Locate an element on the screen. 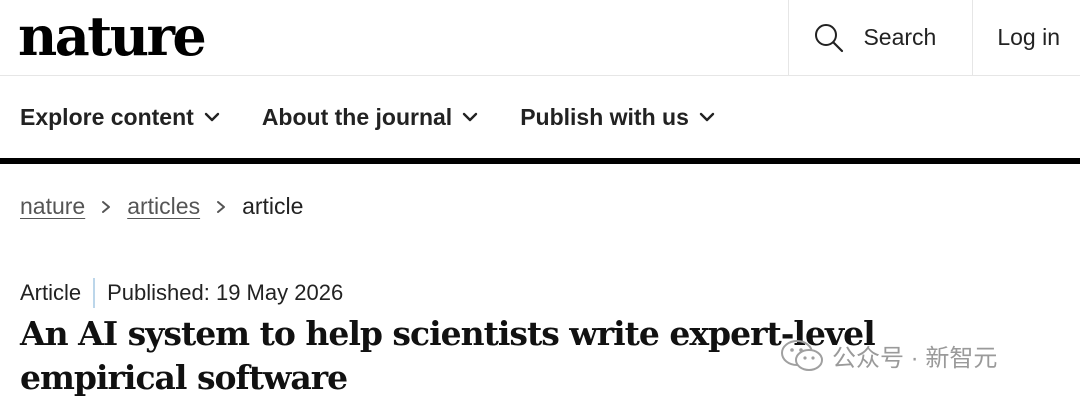 The width and height of the screenshot is (1080, 400). login-button: Log in is located at coordinates (1026, 37).